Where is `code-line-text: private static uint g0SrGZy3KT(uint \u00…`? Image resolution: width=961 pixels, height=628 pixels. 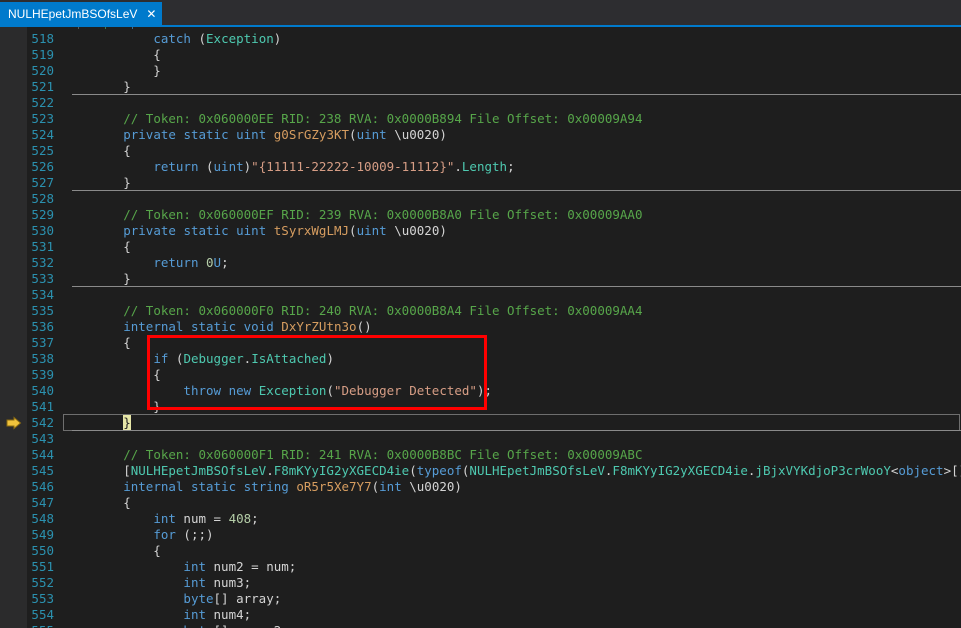 code-line-text: private static uint g0SrGZy3KT(uint \u00… is located at coordinates (285, 134).